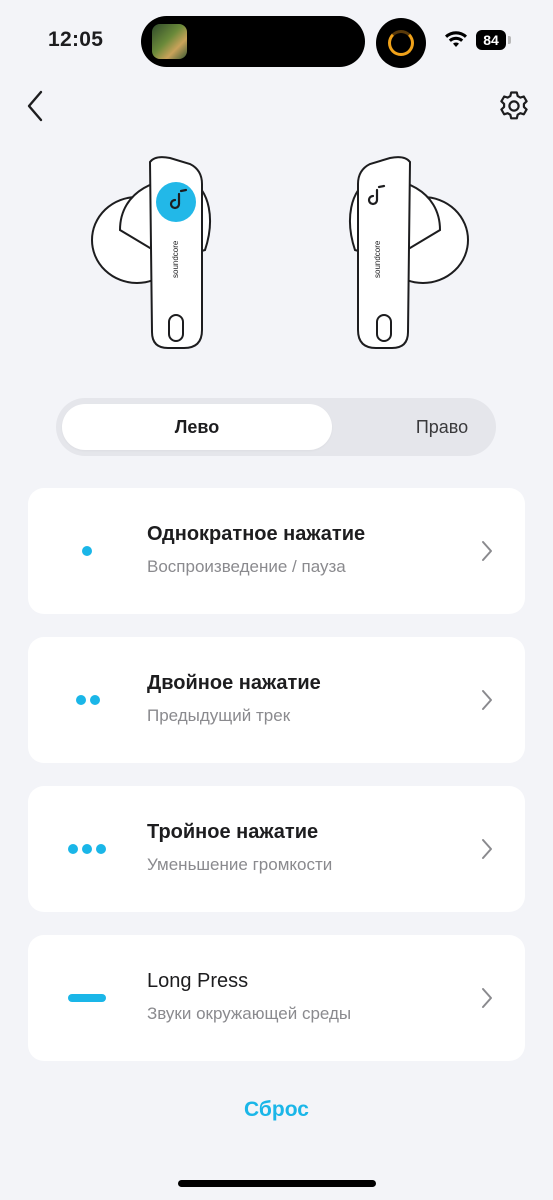  I want to click on status-bar: 12:05 84, so click(276, 42).